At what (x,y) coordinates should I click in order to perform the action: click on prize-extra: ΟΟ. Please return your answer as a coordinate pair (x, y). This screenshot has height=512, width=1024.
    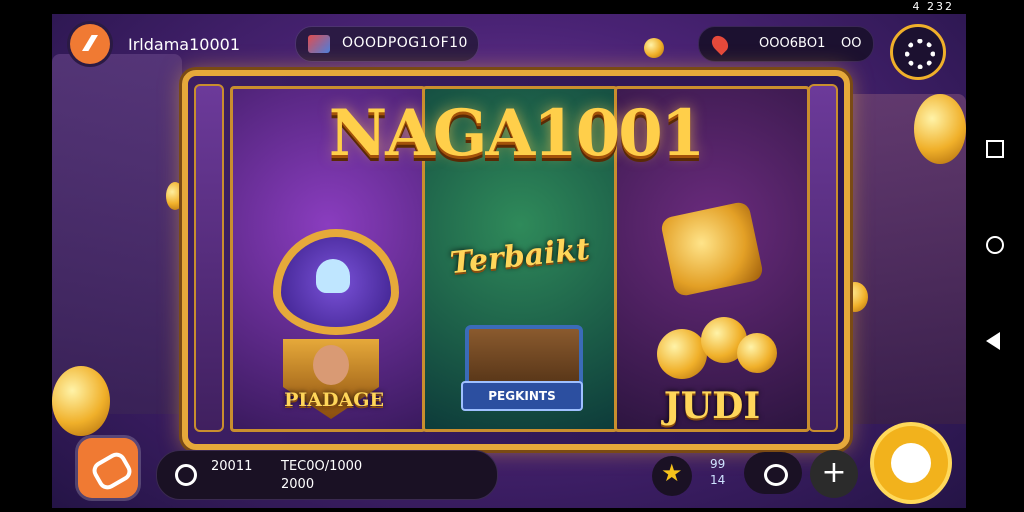
    Looking at the image, I should click on (851, 43).